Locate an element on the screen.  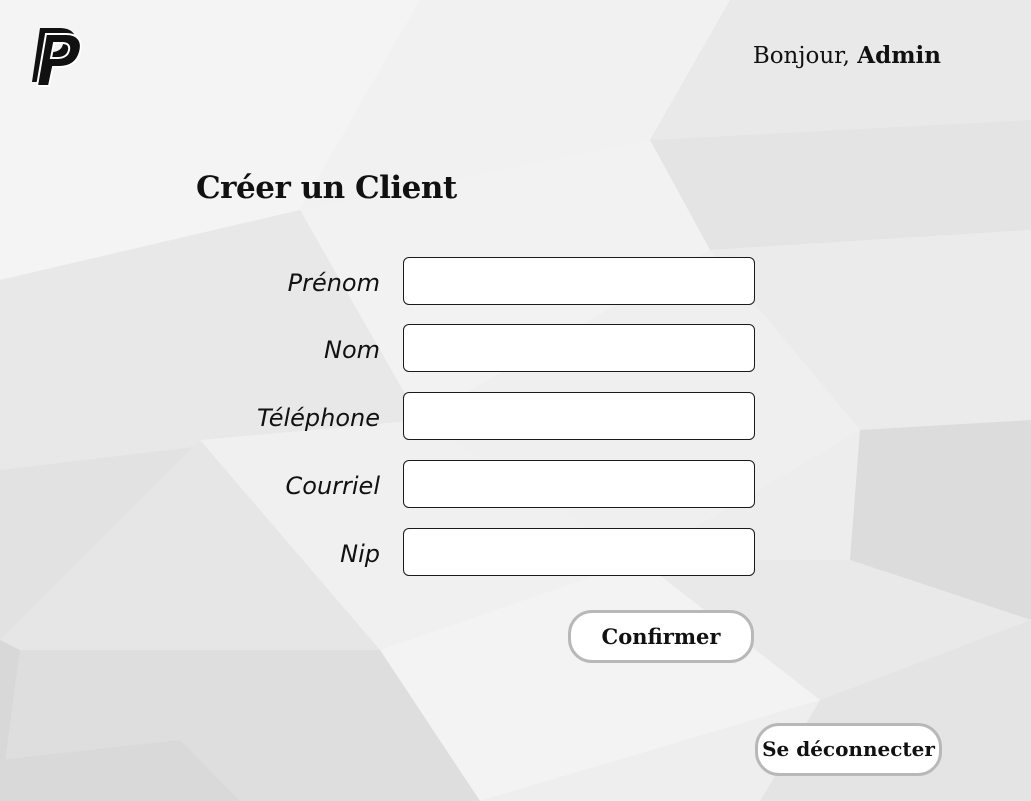
paypal-logo-icon is located at coordinates (57, 57).